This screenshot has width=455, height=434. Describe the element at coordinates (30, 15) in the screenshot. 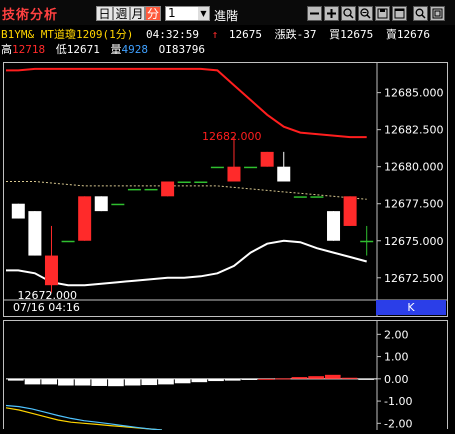

I see `window-title: 技術分析` at that location.